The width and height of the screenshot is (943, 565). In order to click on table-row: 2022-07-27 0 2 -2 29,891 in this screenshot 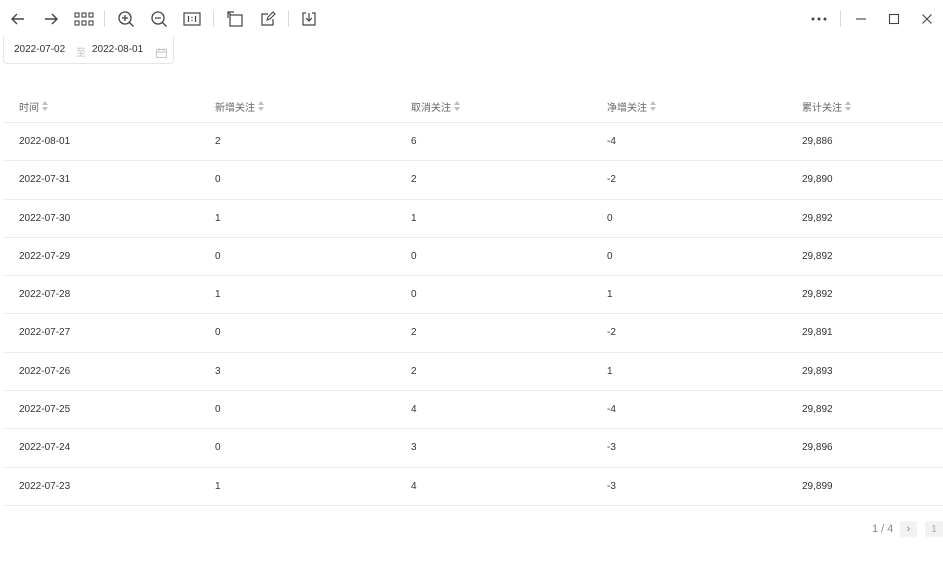, I will do `click(473, 333)`.